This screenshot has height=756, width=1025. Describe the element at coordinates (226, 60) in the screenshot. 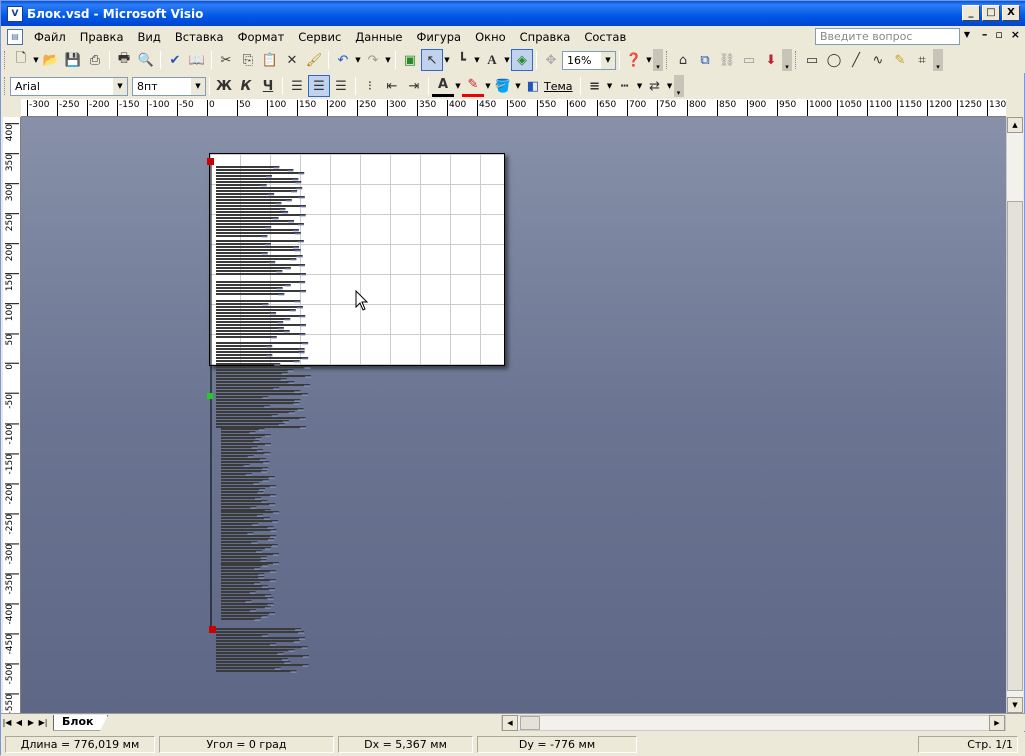

I see `cut-icon: ✂` at that location.